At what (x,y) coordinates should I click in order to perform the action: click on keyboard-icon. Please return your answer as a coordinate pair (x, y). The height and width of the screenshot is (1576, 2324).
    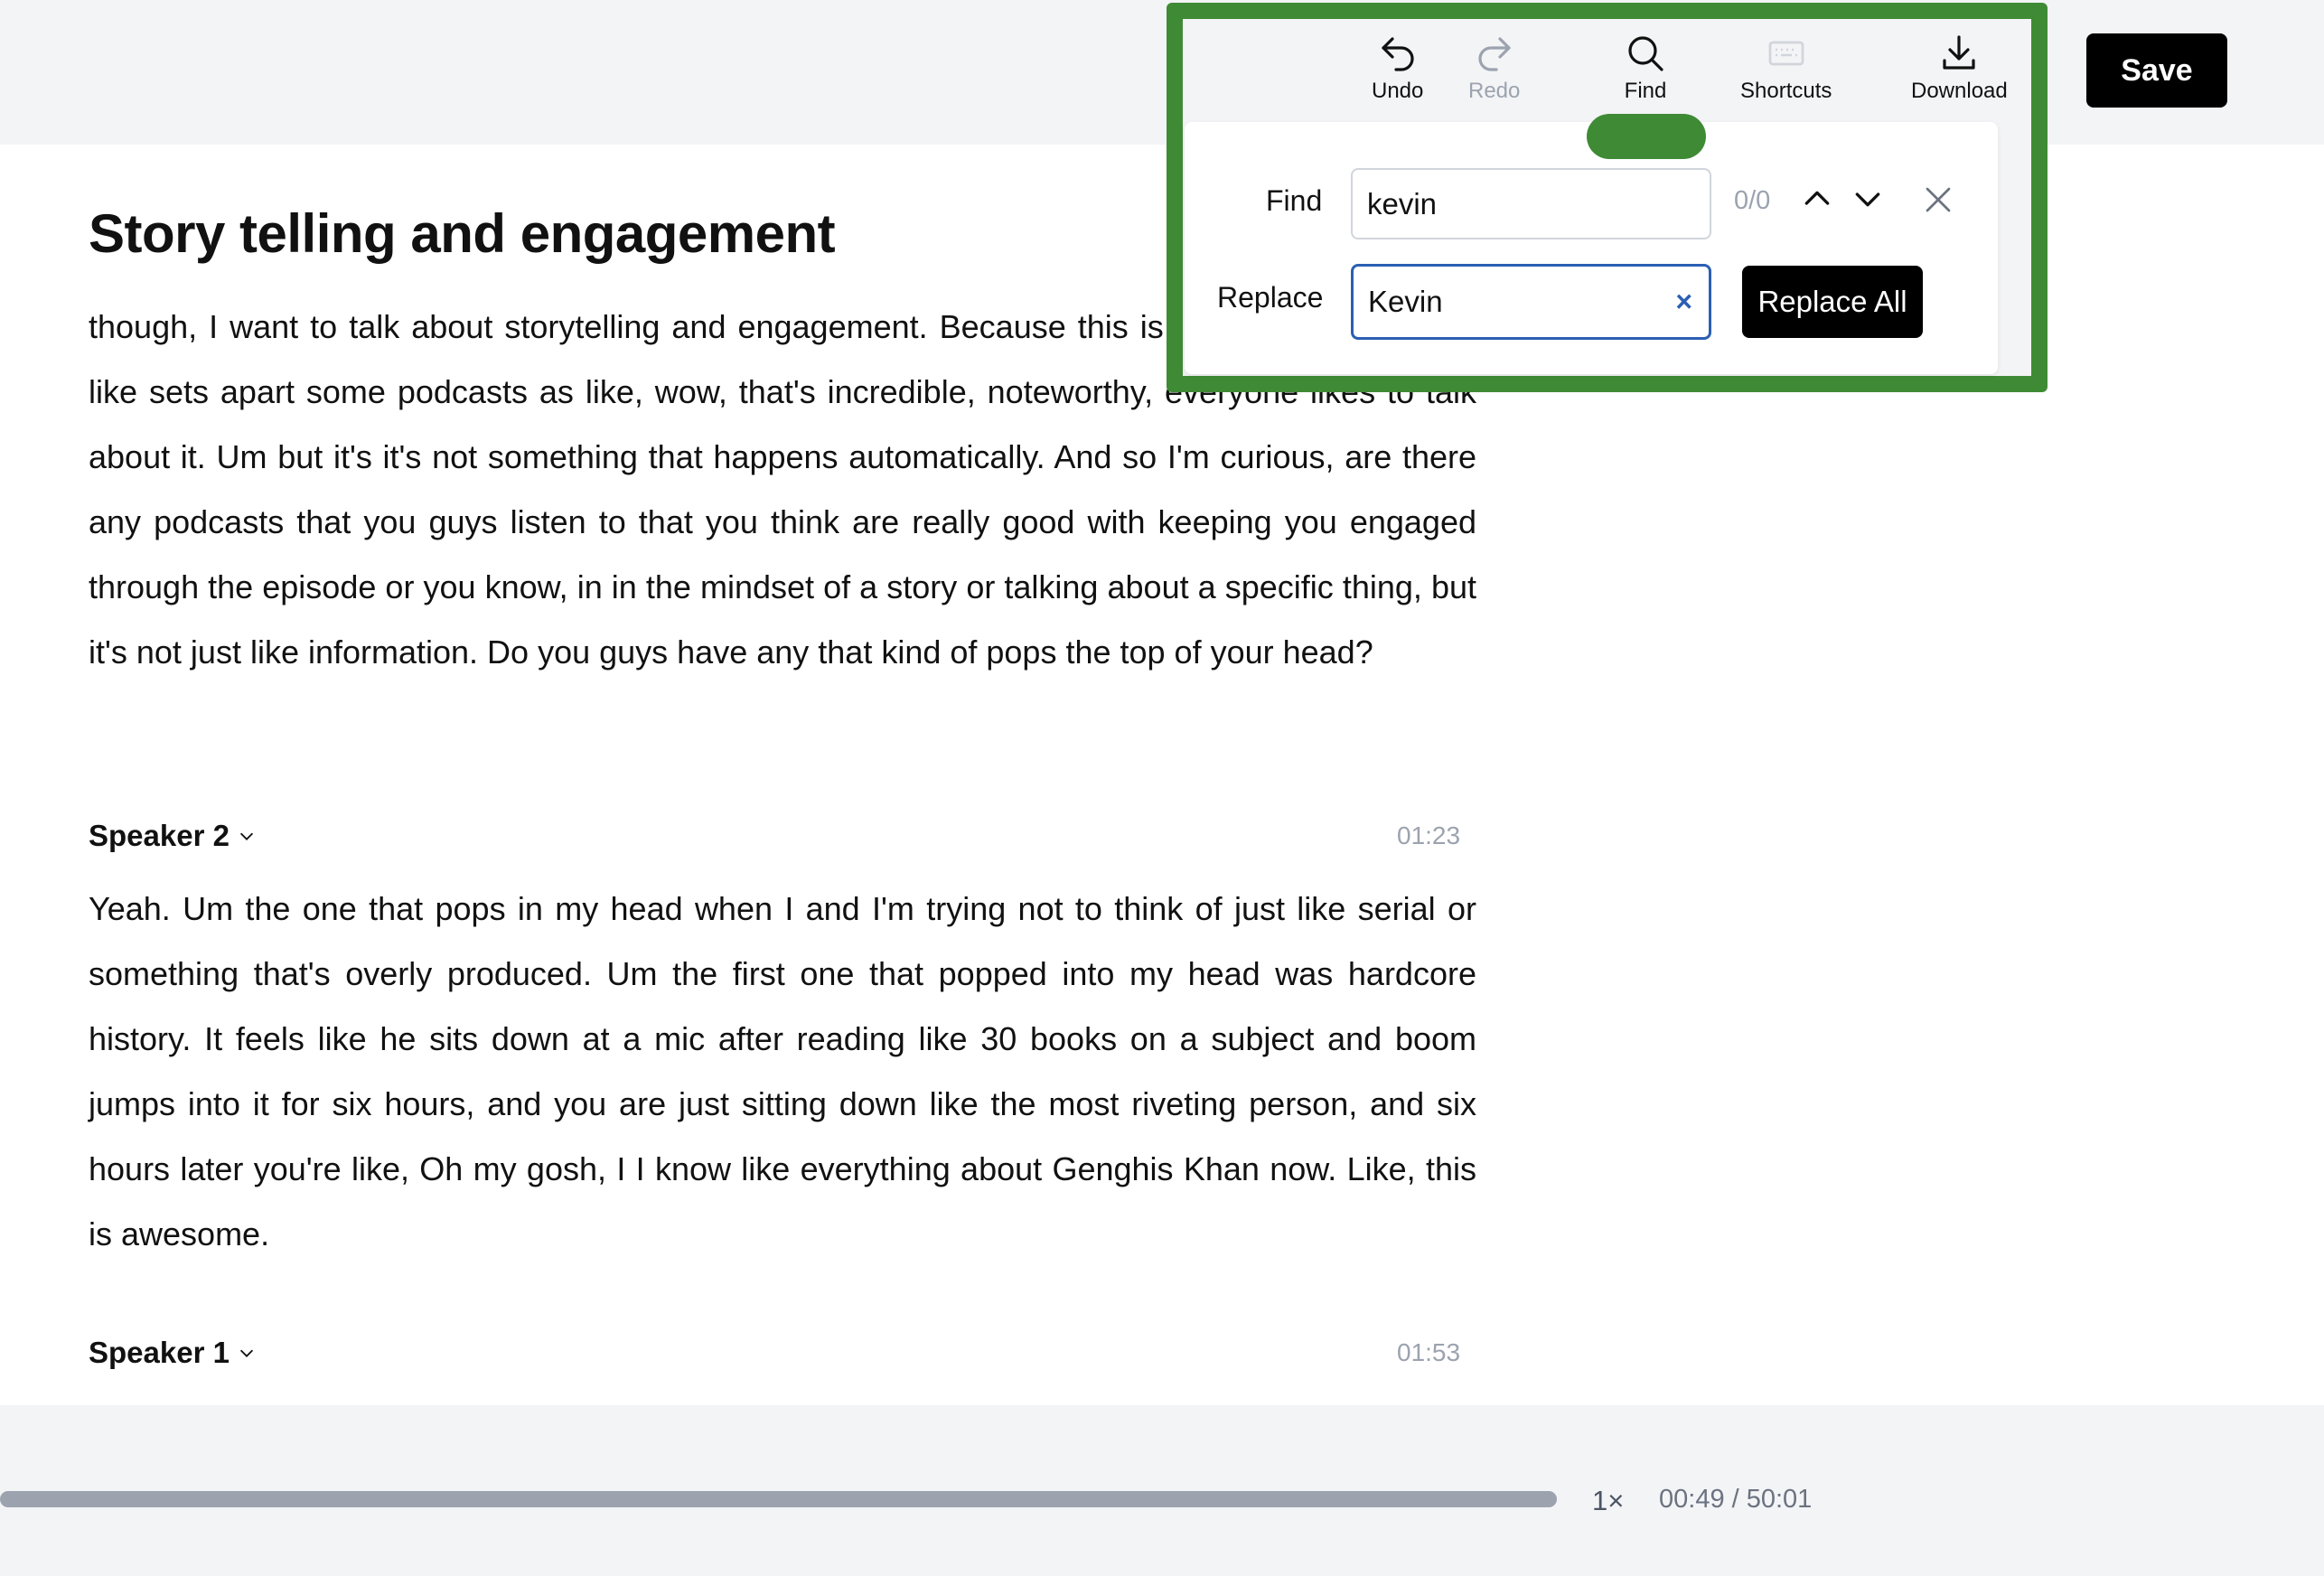
    Looking at the image, I should click on (1786, 53).